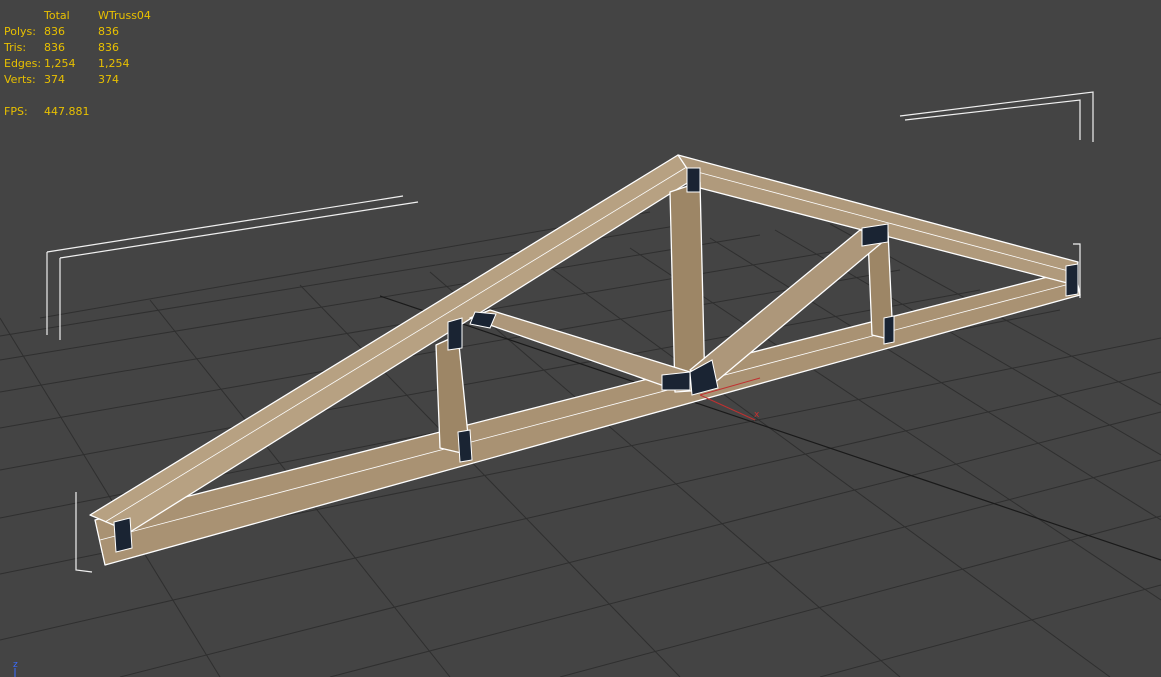 The height and width of the screenshot is (677, 1161). What do you see at coordinates (67, 111) in the screenshot?
I see `fps-value: 447.881` at bounding box center [67, 111].